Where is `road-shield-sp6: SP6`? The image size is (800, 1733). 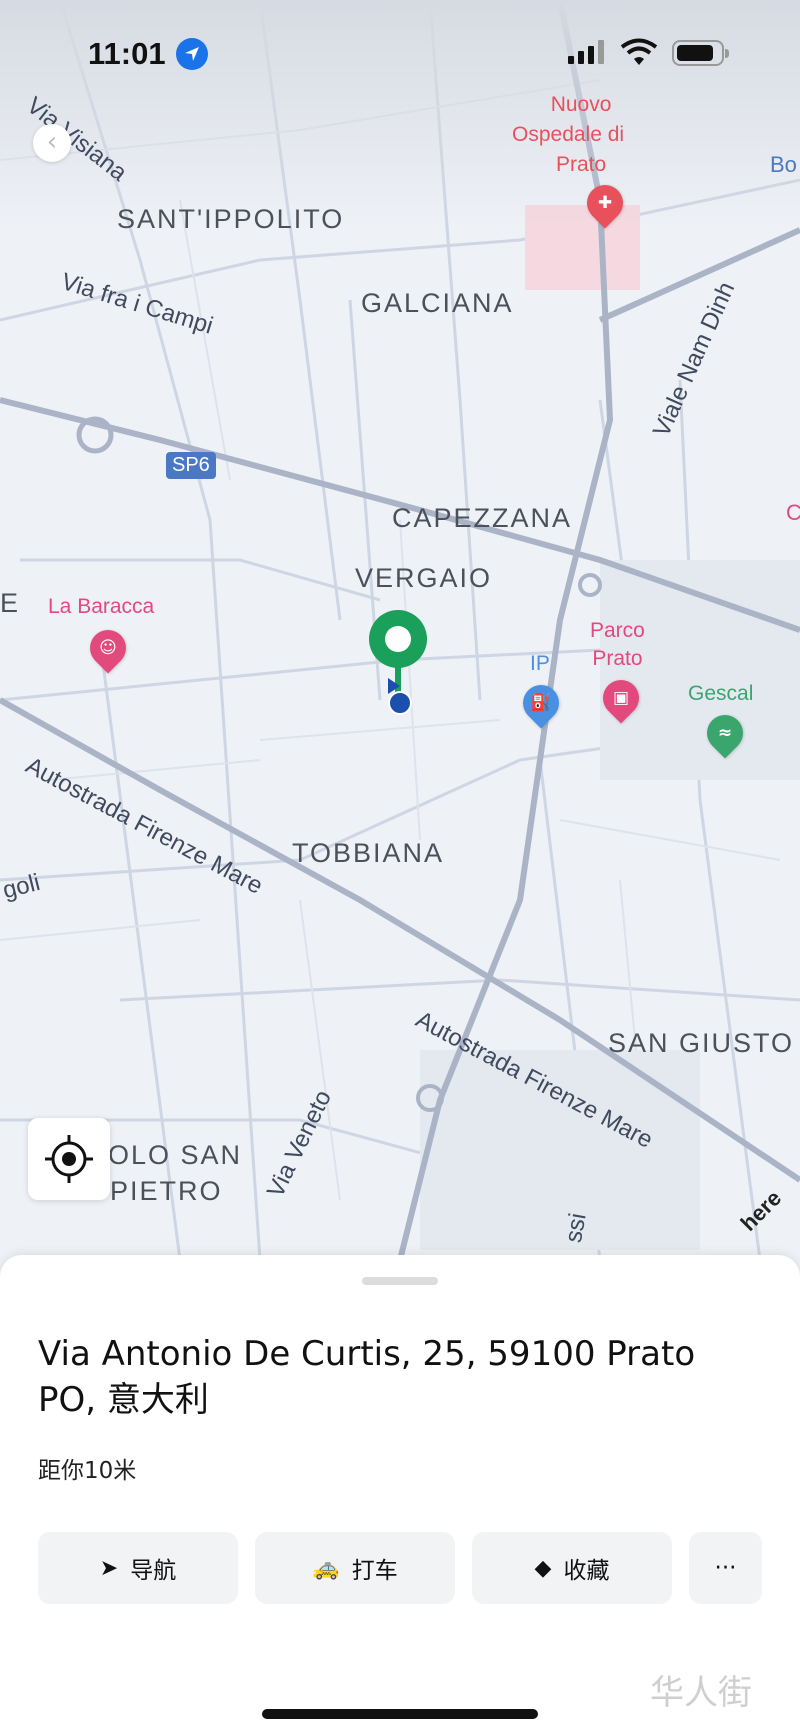 road-shield-sp6: SP6 is located at coordinates (191, 465).